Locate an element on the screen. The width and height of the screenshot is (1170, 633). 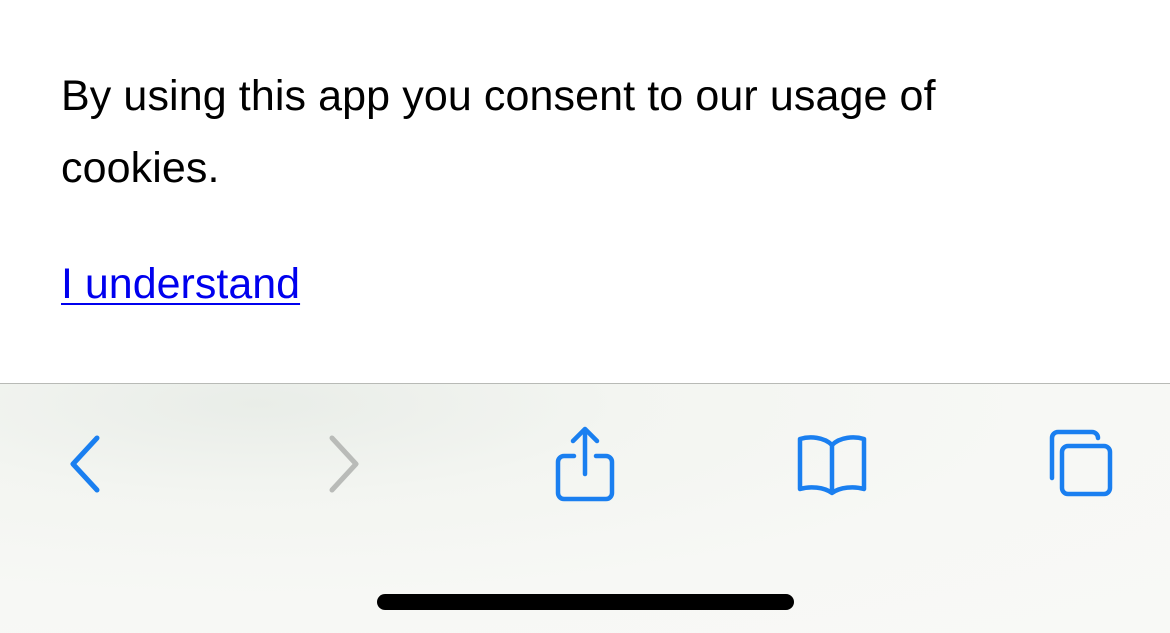
share-icon is located at coordinates (585, 464).